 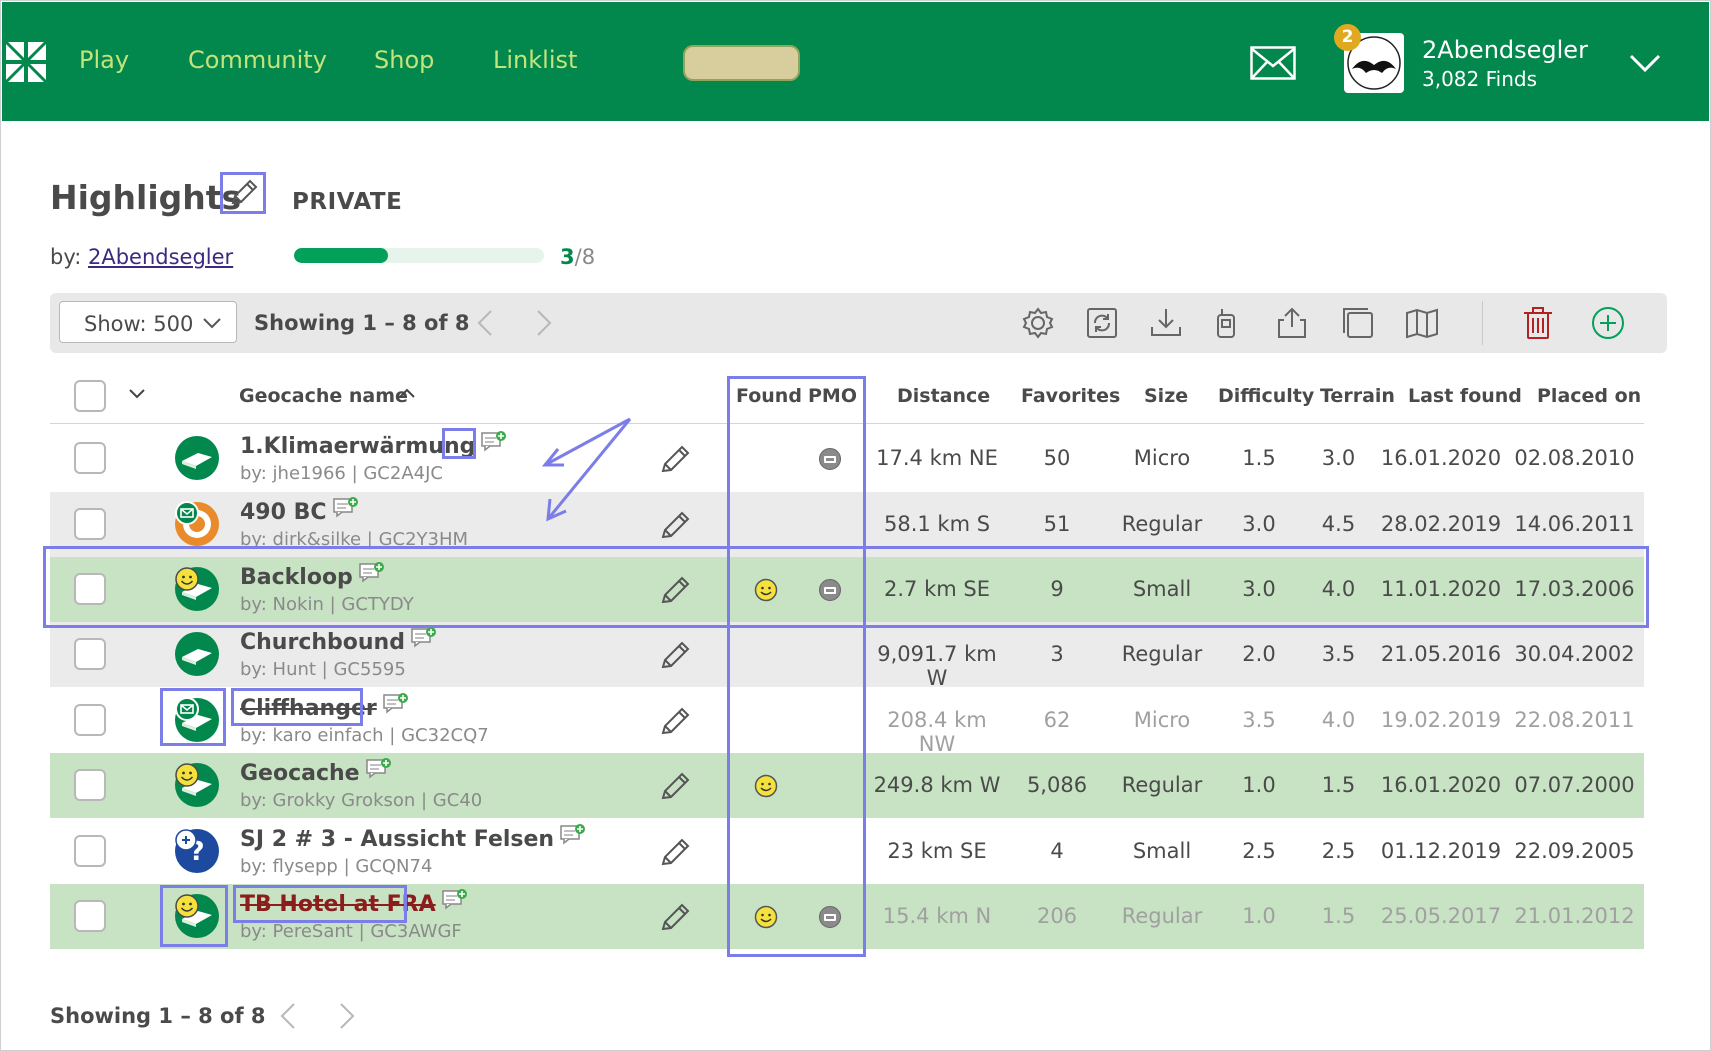 I want to click on sort-ascending-icon, so click(x=407, y=393).